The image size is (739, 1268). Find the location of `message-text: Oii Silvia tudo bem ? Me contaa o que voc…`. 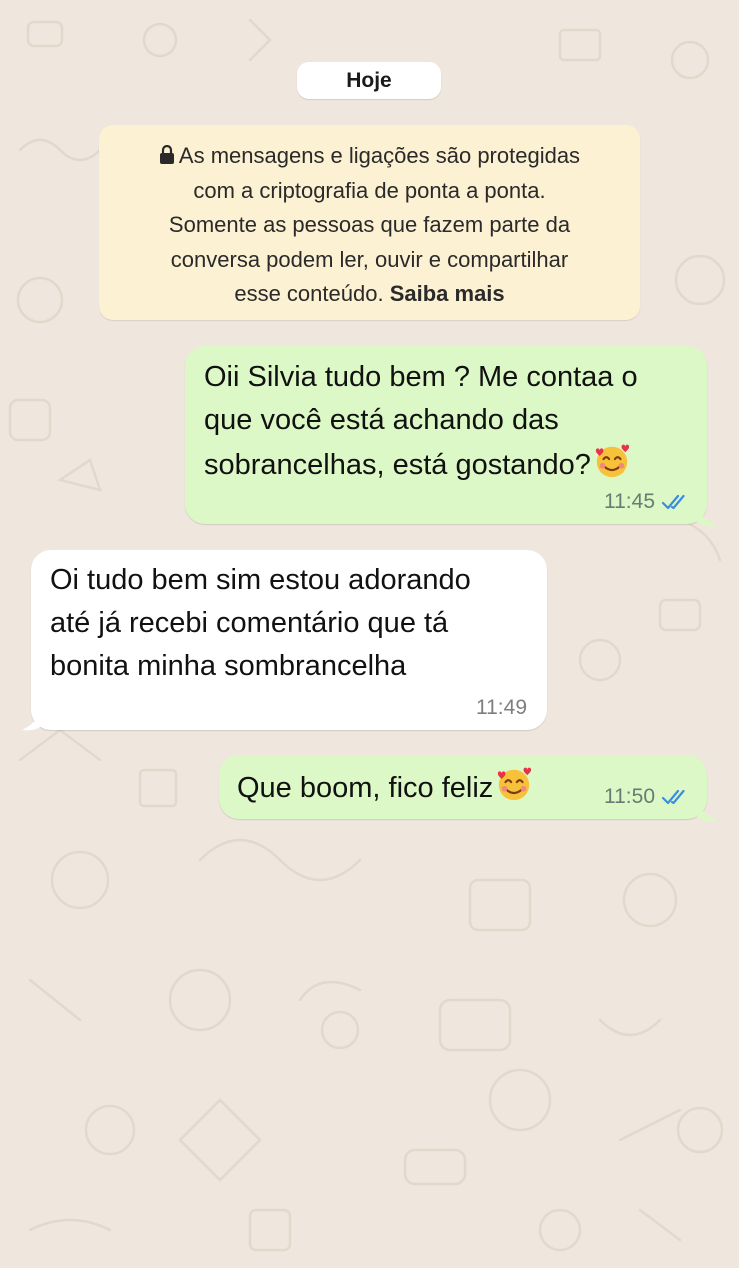

message-text: Oii Silvia tudo bem ? Me contaa o que voc… is located at coordinates (421, 421).